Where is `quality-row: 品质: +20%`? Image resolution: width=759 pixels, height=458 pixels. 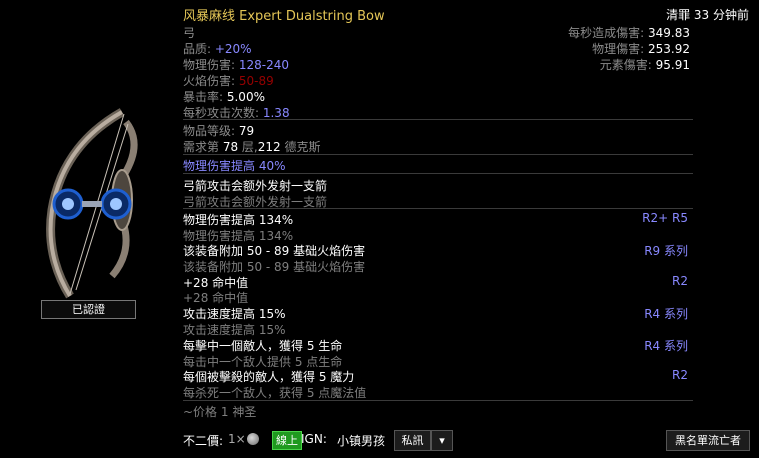
quality-row: 品质: +20% is located at coordinates (217, 48).